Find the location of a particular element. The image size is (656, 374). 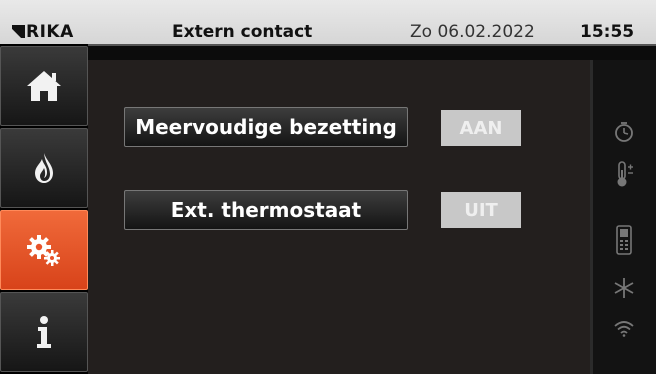

multiple-occupancy-button: Meervoudige bezetting is located at coordinates (266, 127).